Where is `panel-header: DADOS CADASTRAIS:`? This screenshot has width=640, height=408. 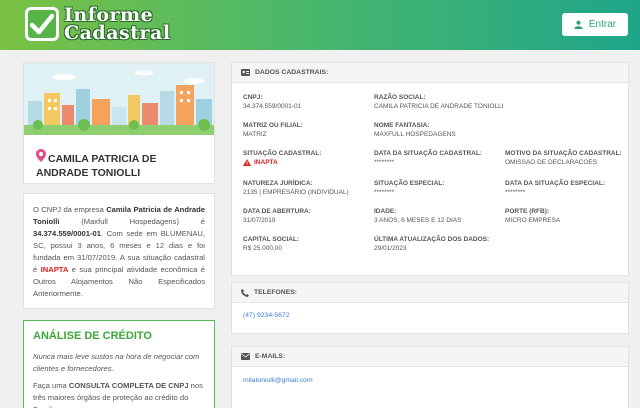
panel-header: DADOS CADASTRAIS: is located at coordinates (430, 73).